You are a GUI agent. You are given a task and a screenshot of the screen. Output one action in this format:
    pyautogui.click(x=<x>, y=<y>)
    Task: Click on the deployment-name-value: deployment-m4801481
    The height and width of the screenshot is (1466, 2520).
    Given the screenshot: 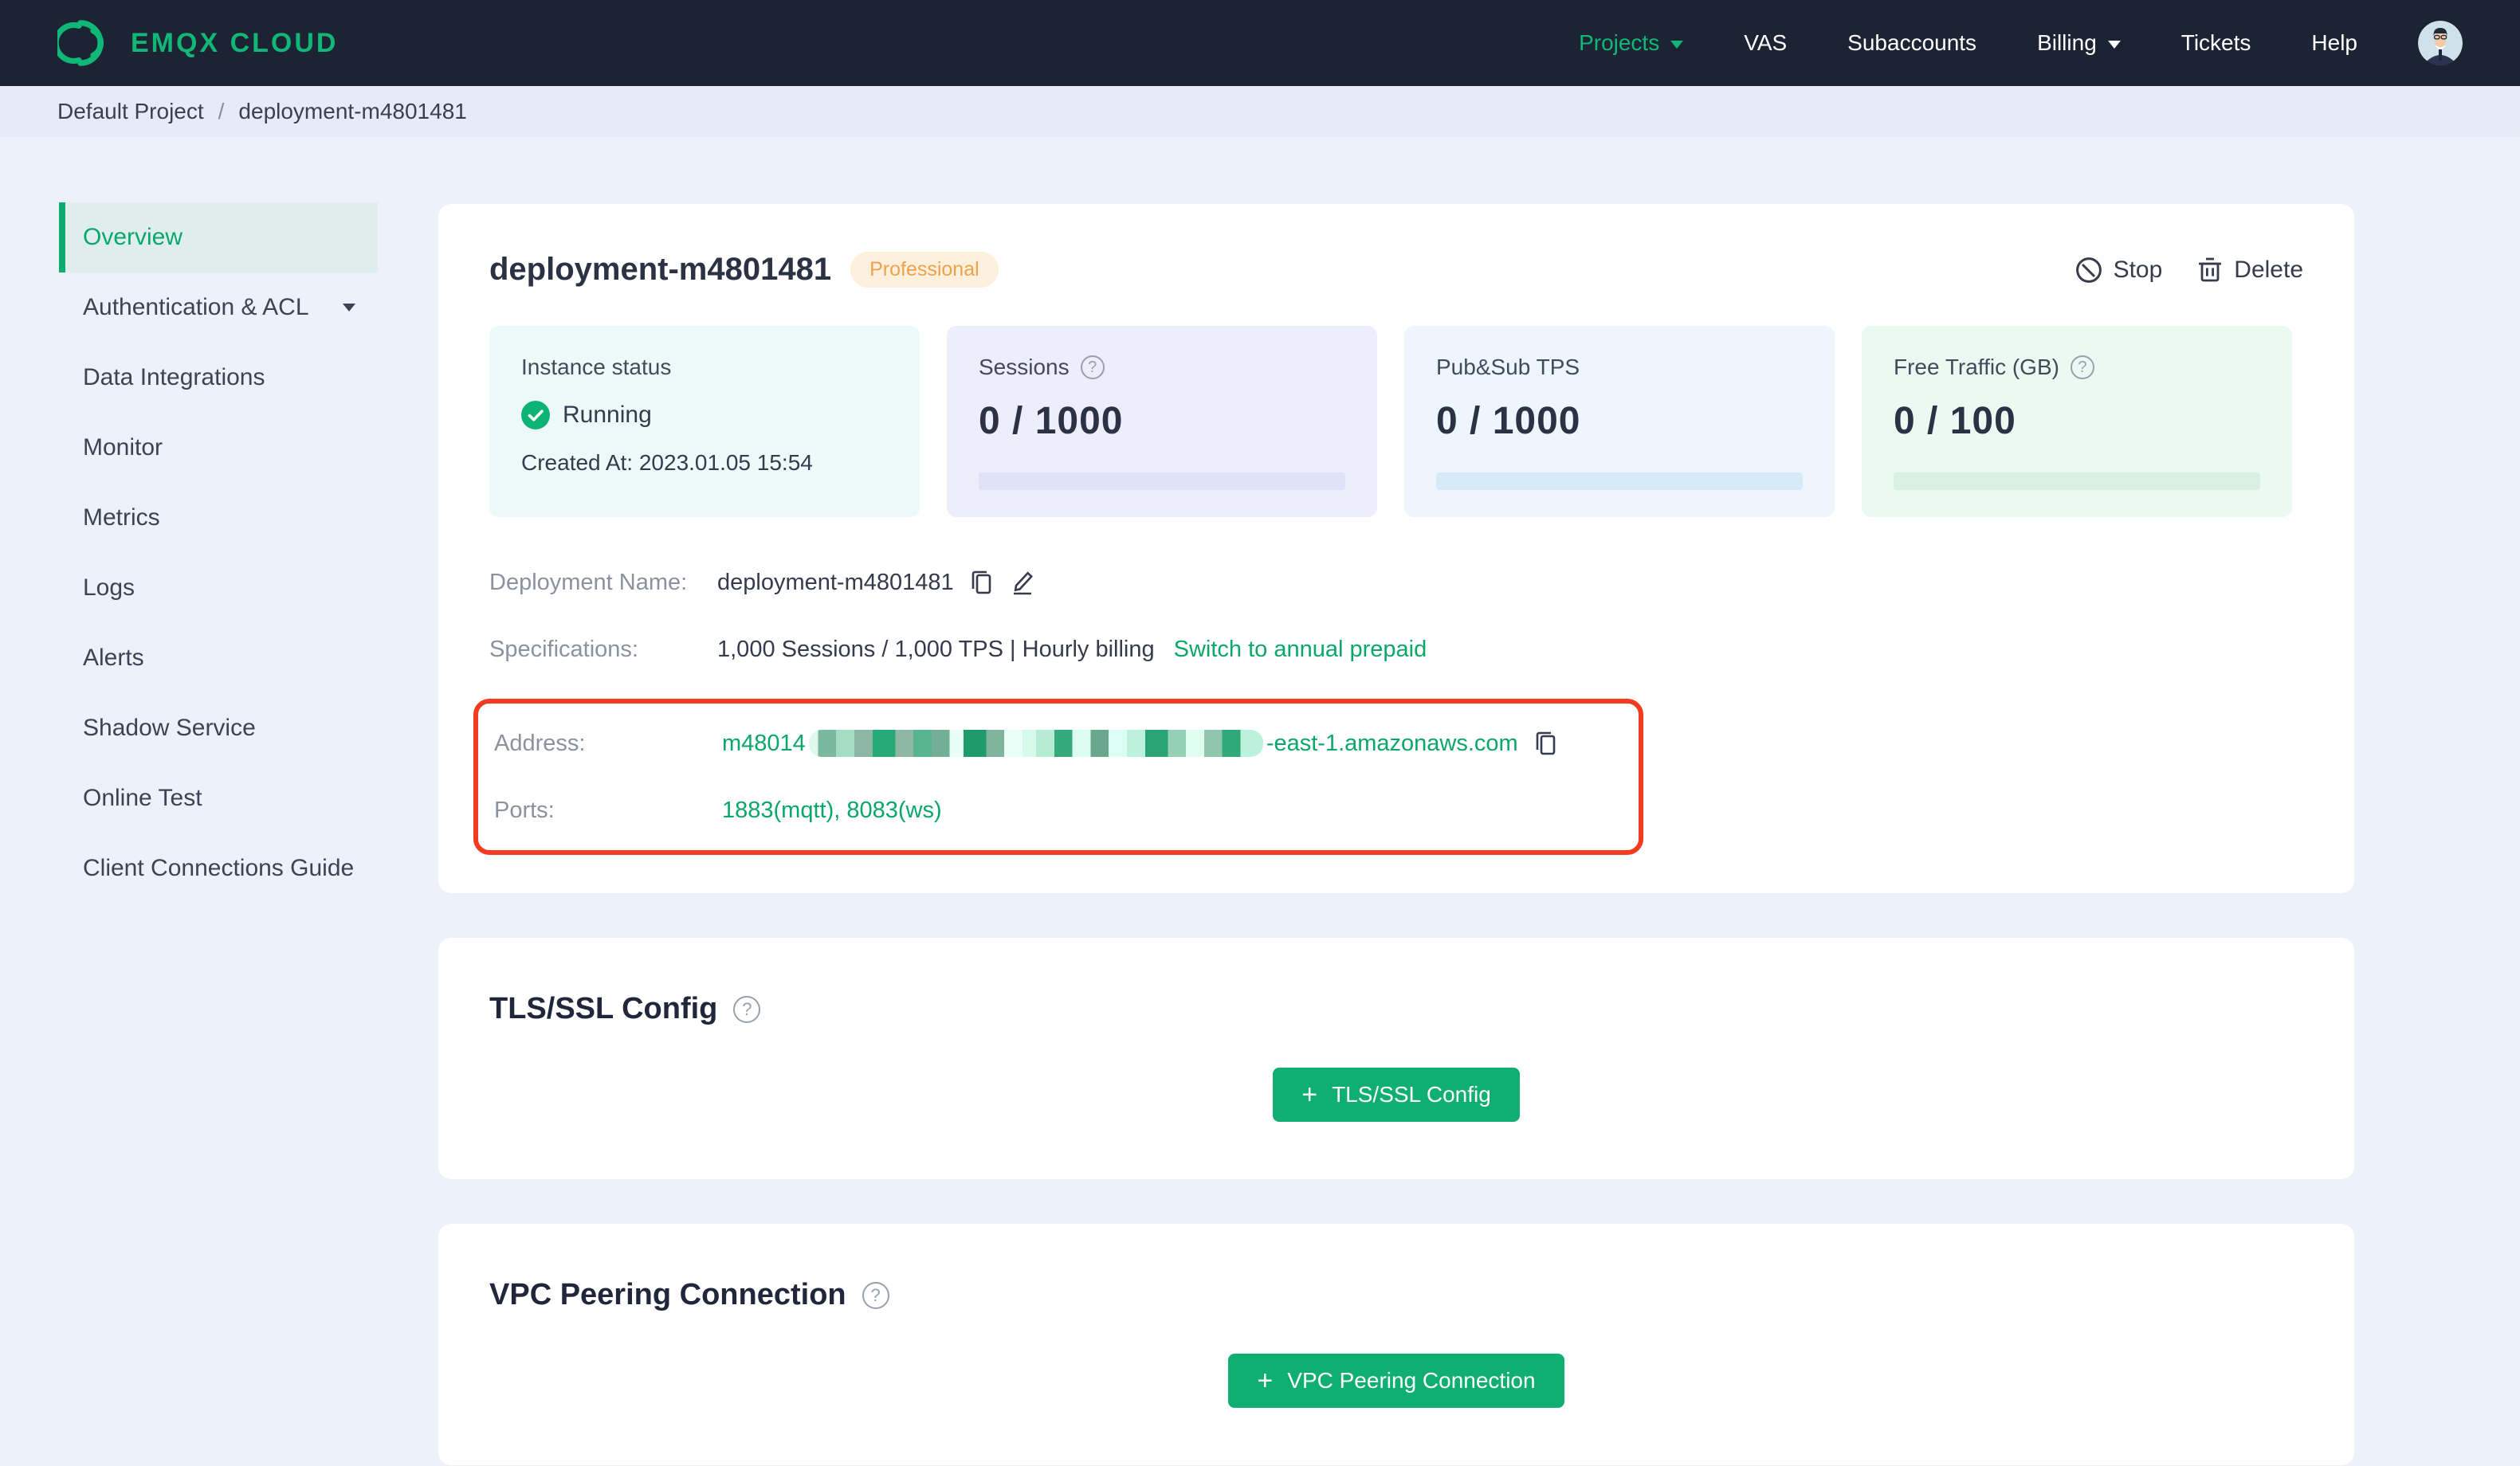 What is the action you would take?
    pyautogui.click(x=836, y=582)
    